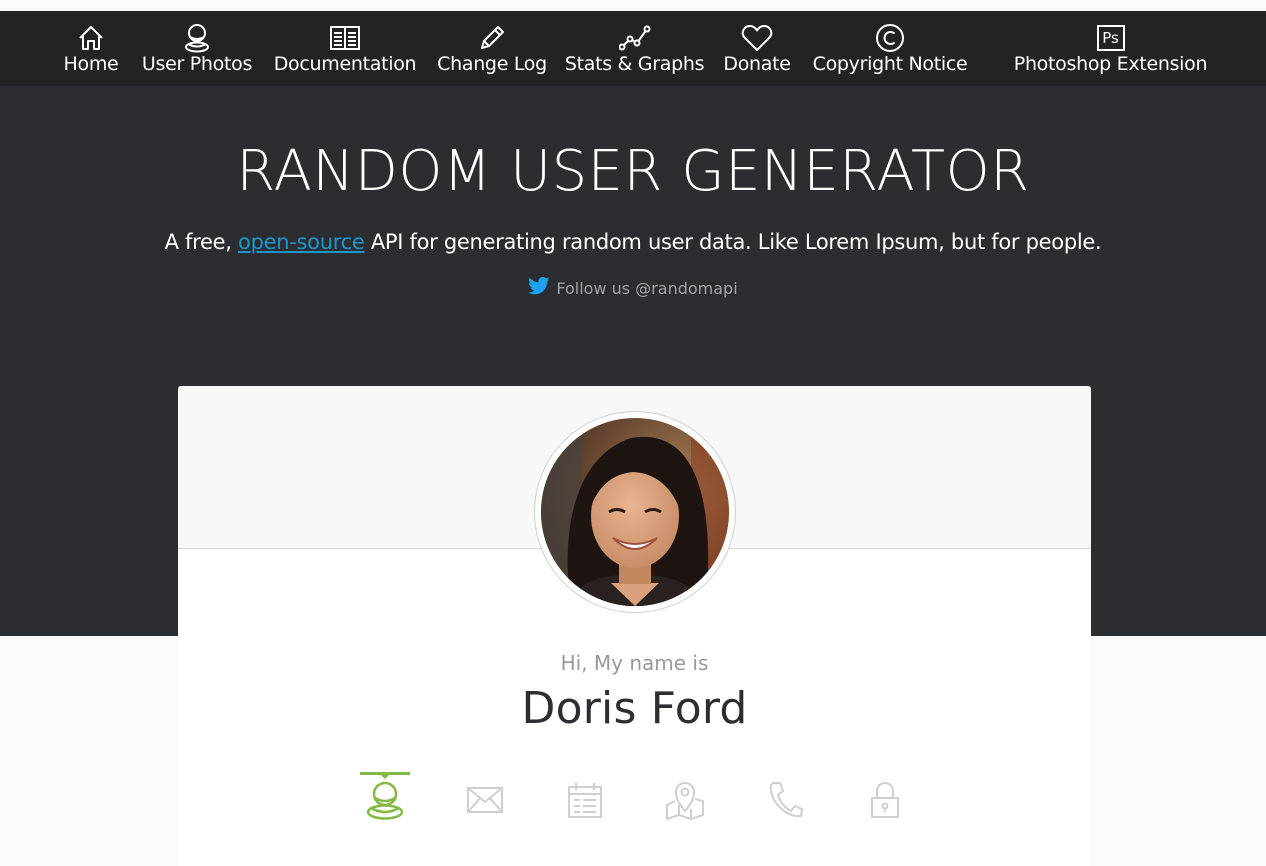 The image size is (1266, 866). I want to click on nav-home-label: Home, so click(91, 64).